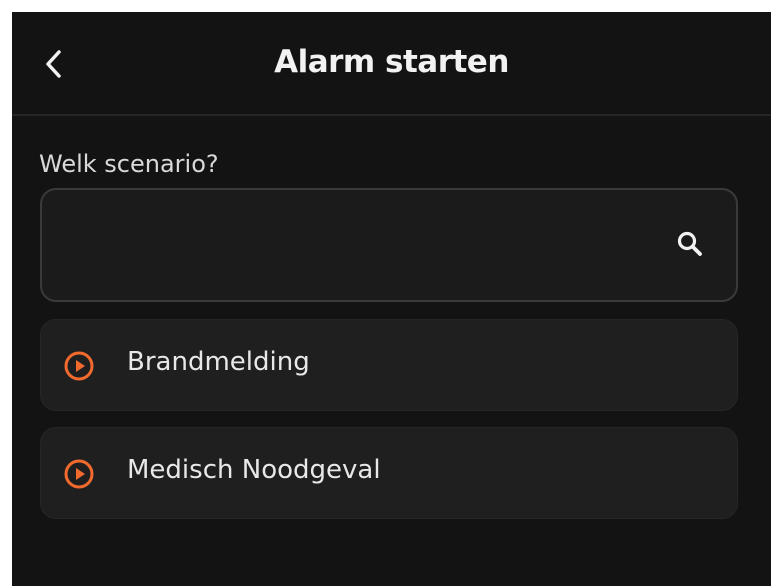 The image size is (771, 586). I want to click on scenario-item-medisch-noodgeval: Medisch Noodgeval, so click(389, 473).